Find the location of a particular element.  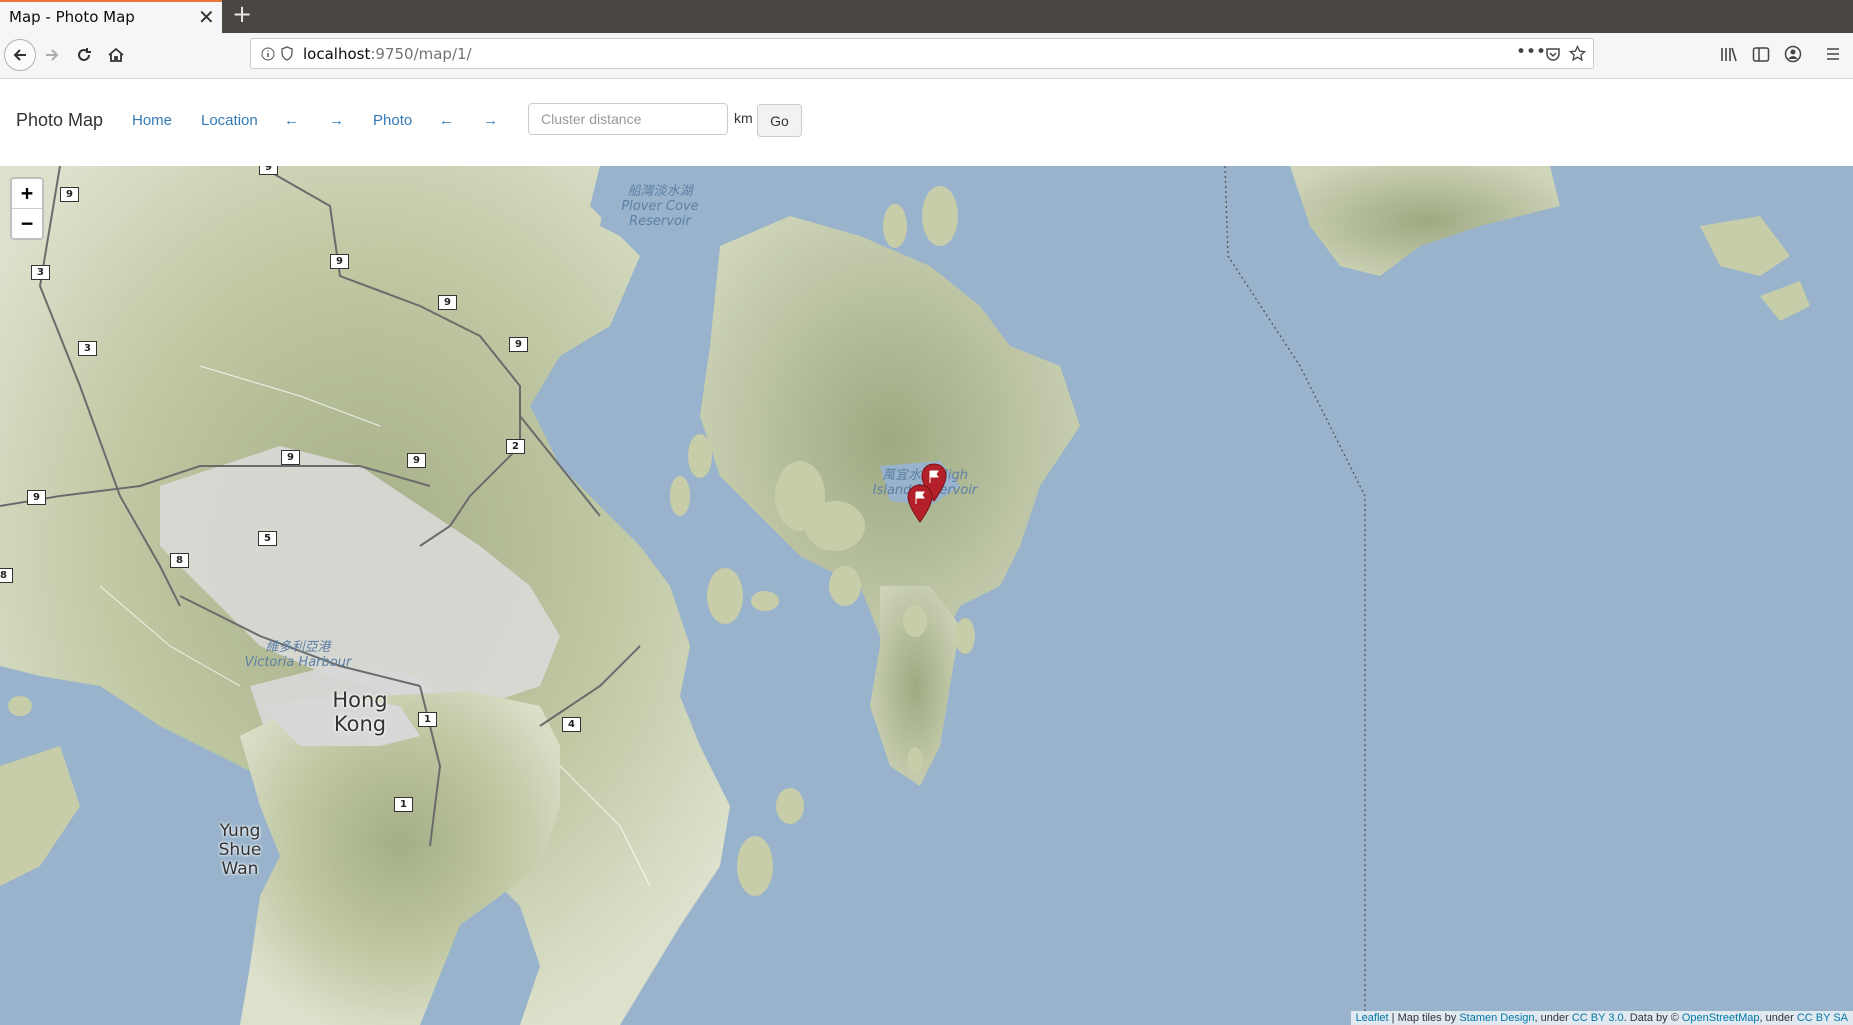

url-text: localhost:9750/map/1/ is located at coordinates (387, 54).